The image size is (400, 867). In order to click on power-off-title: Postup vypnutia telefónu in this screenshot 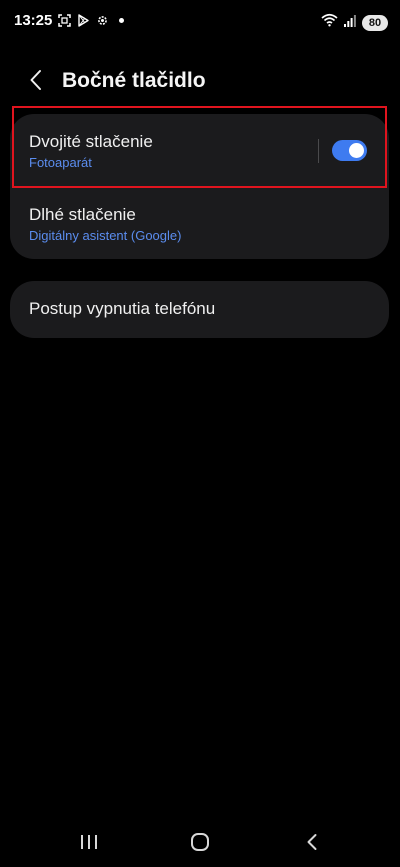, I will do `click(122, 308)`.